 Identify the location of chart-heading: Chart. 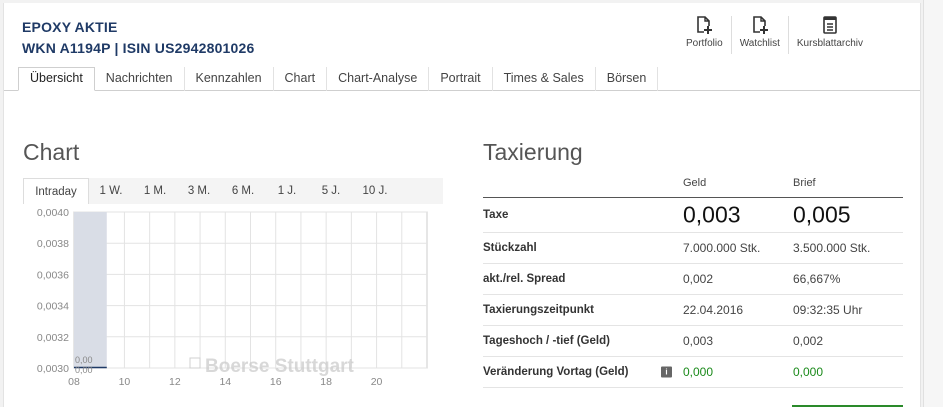
(51, 152).